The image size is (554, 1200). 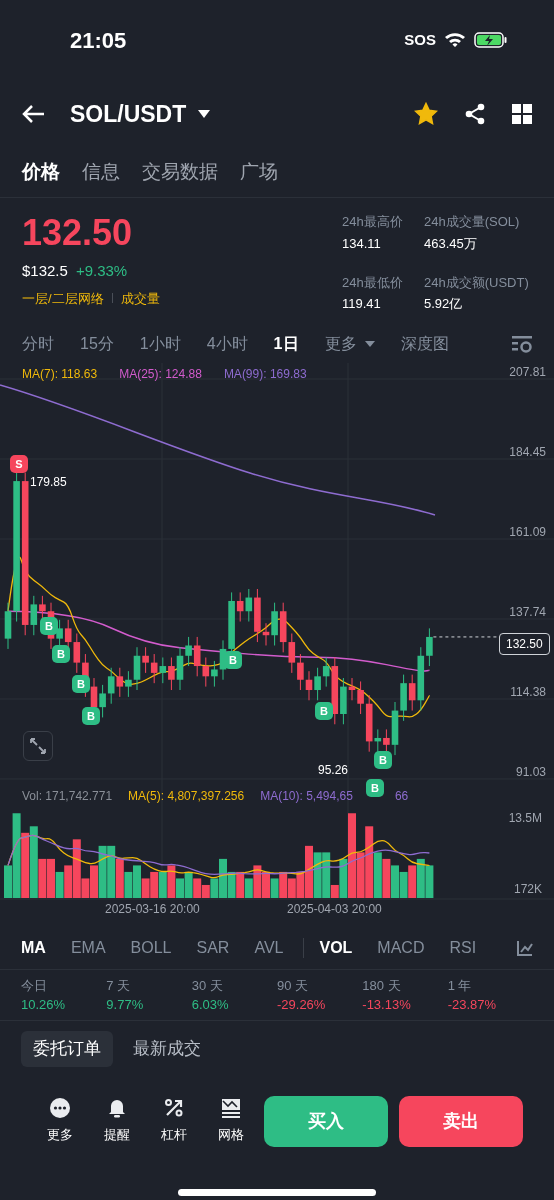 I want to click on tab: 价格, so click(x=41, y=172).